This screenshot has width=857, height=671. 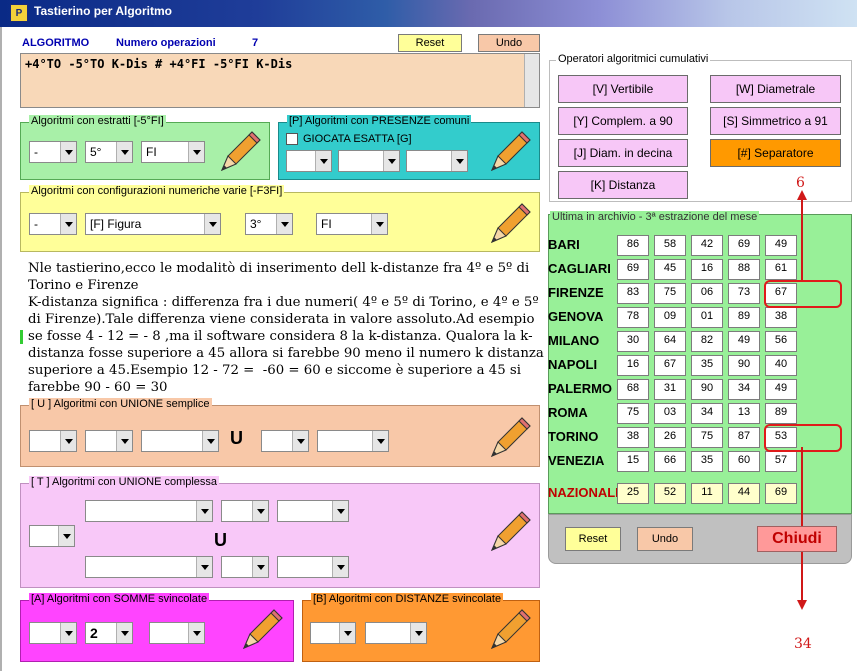 What do you see at coordinates (593, 539) in the screenshot?
I see `reset-button-bottom: Reset` at bounding box center [593, 539].